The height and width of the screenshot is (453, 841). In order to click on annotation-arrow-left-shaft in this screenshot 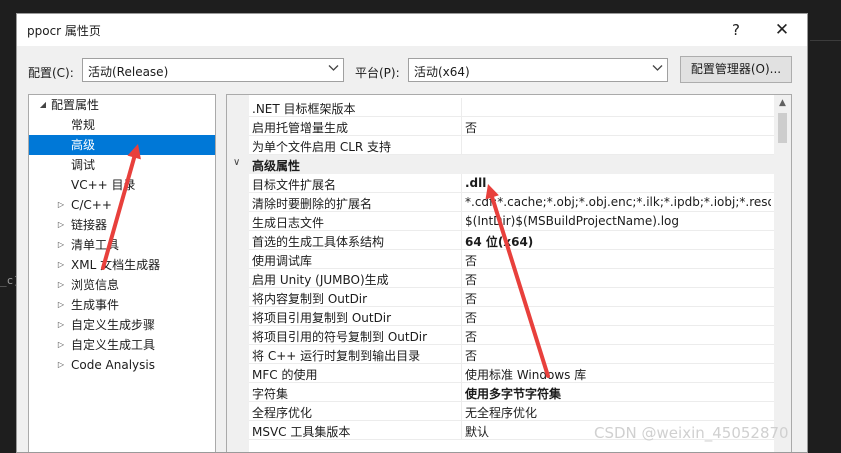, I will do `click(119, 212)`.